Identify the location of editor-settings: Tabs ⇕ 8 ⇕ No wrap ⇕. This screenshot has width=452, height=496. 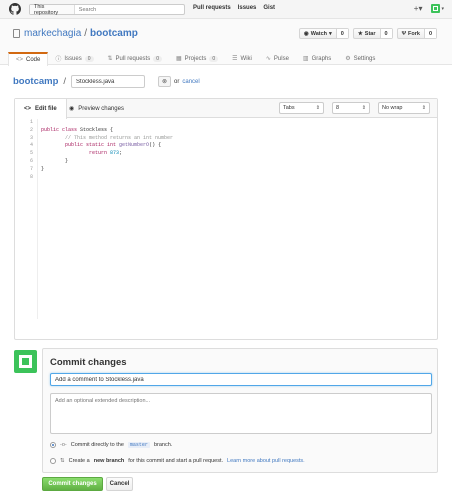
(354, 108).